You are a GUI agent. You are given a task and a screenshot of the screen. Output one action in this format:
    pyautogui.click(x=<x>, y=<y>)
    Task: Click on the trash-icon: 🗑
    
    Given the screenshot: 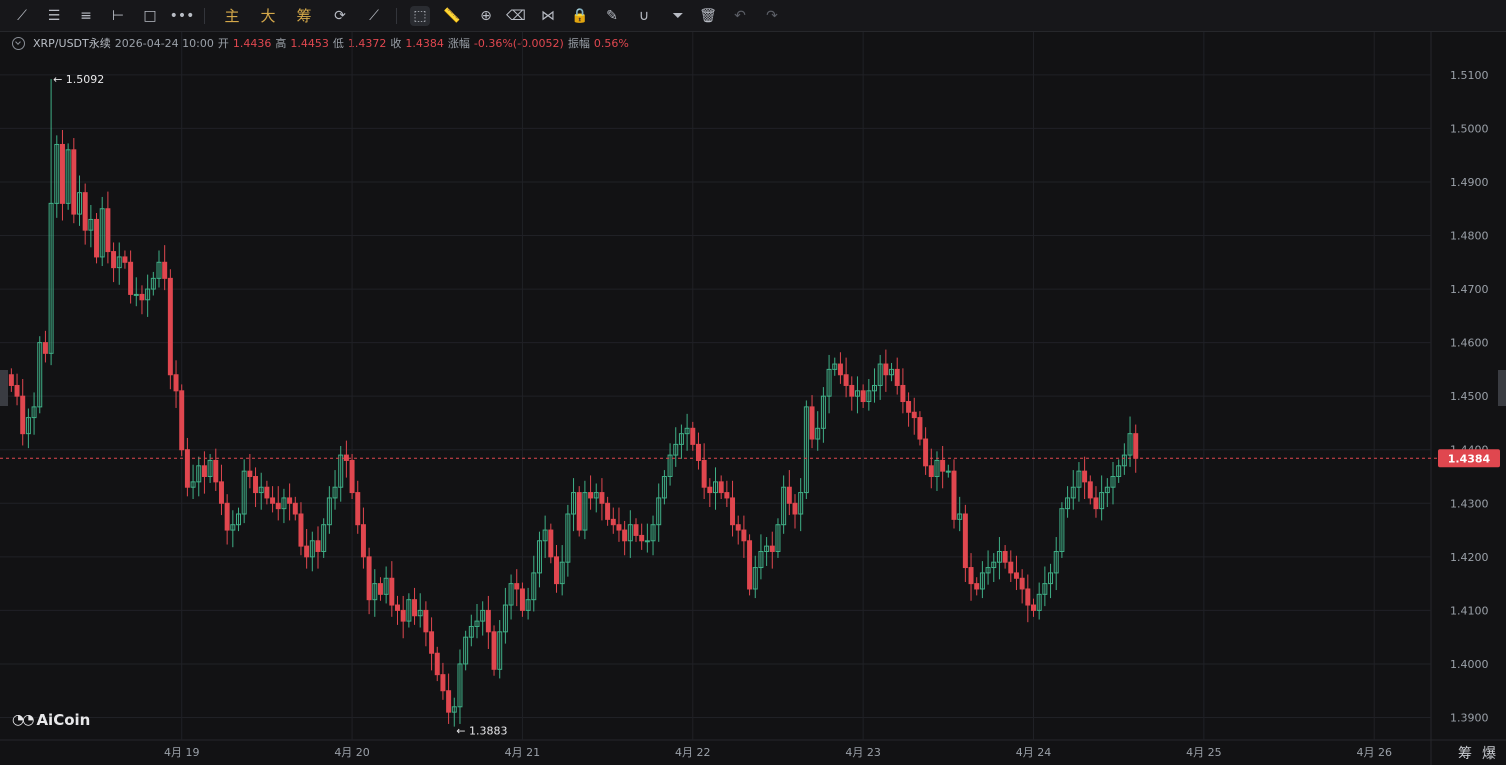 What is the action you would take?
    pyautogui.click(x=708, y=16)
    